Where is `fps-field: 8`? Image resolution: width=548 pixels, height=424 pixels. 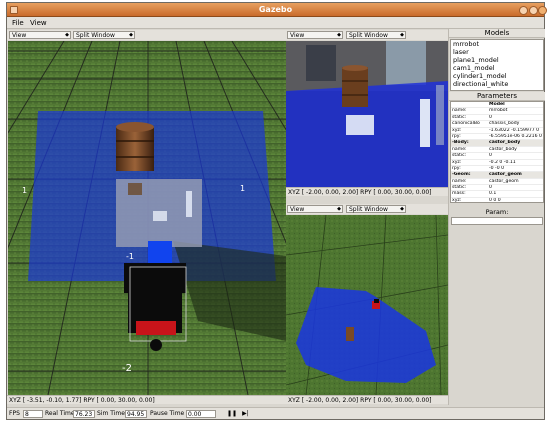
fps-field: 8 is located at coordinates (33, 414).